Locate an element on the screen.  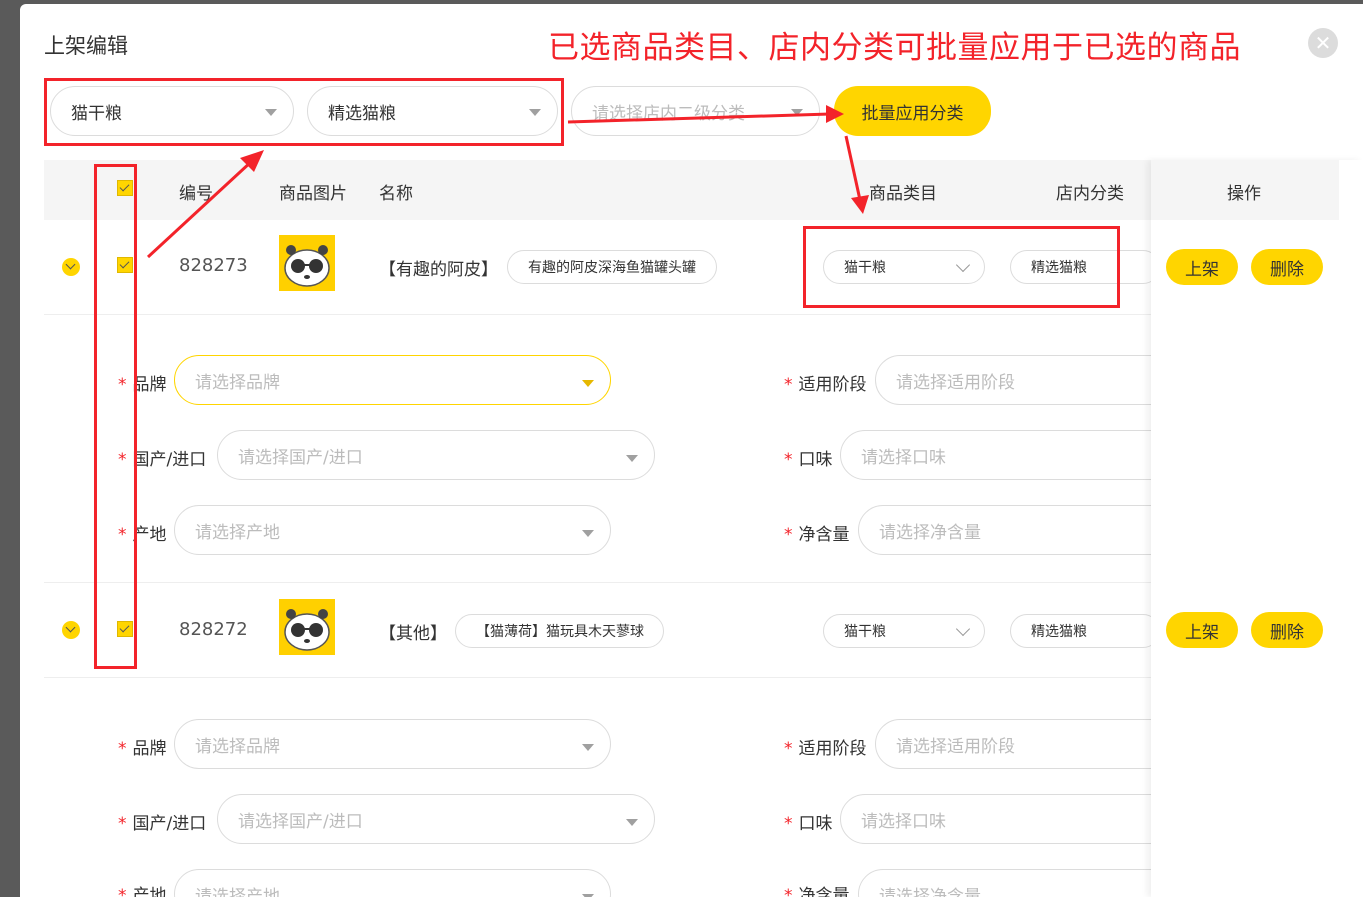
annotation-arrows is located at coordinates (507, 182).